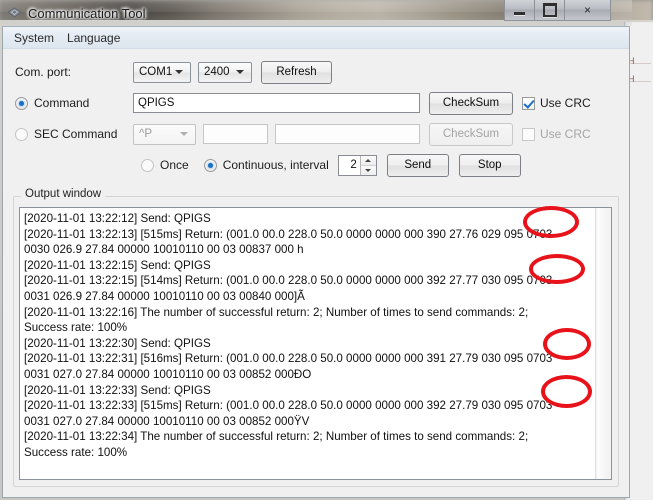 This screenshot has height=500, width=653. I want to click on caption-button-group: ×, so click(557, 10).